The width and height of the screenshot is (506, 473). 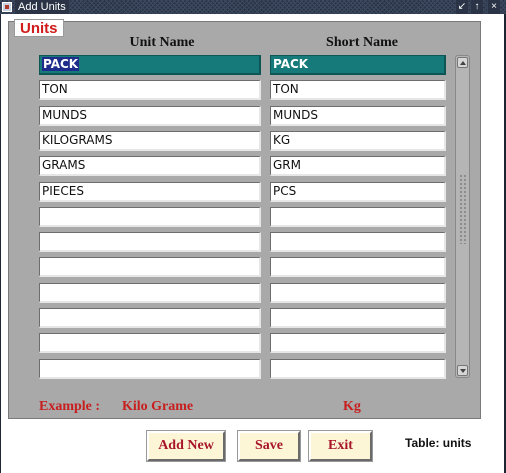 I want to click on unit-name-field: TON, so click(x=150, y=90).